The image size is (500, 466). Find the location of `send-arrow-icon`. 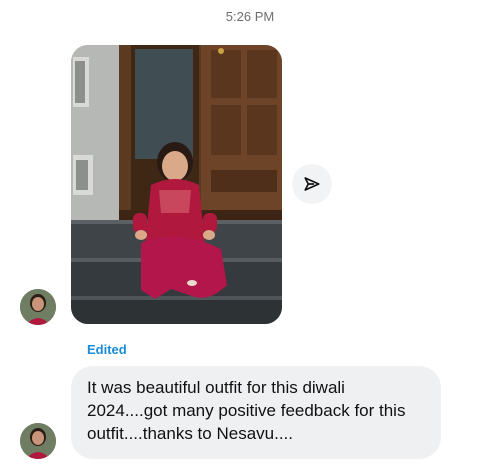

send-arrow-icon is located at coordinates (312, 184).